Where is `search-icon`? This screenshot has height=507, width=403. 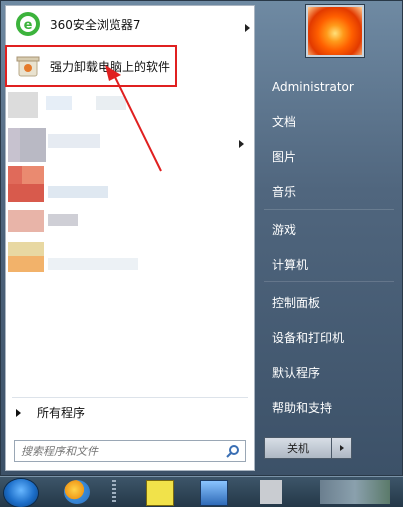 search-icon is located at coordinates (233, 451).